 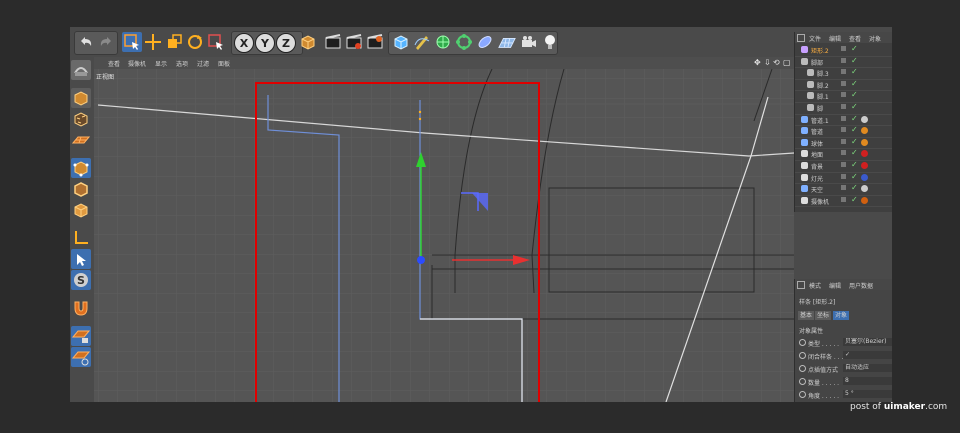 What do you see at coordinates (401, 42) in the screenshot?
I see `cube-icon` at bounding box center [401, 42].